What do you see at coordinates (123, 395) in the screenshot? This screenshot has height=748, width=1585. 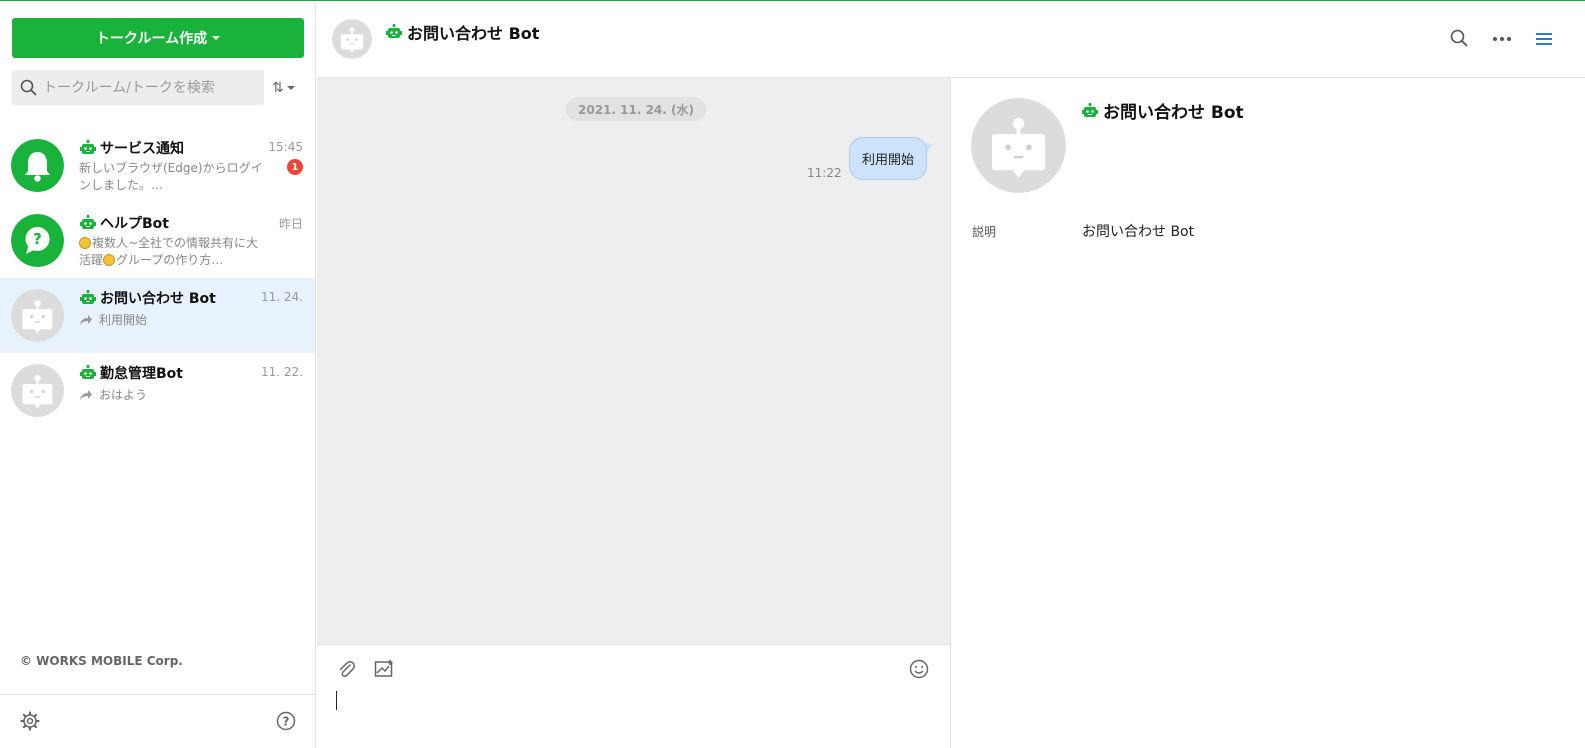 I see `preview-text: おはよう` at bounding box center [123, 395].